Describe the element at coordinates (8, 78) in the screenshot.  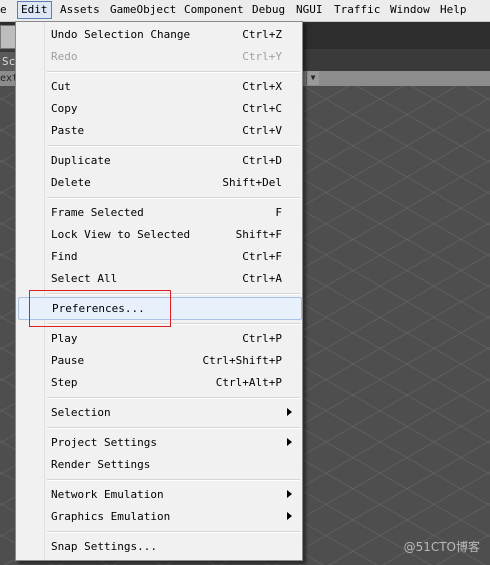
I see `scene-toolbar-label: extu` at that location.